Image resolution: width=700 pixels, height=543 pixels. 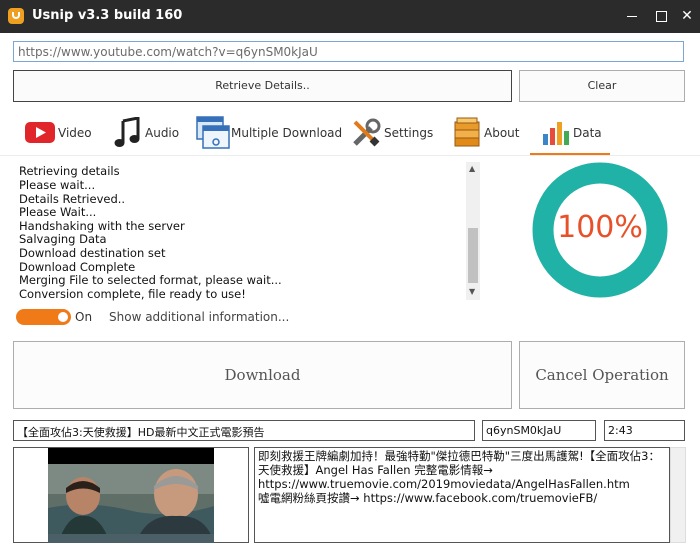 What do you see at coordinates (587, 133) in the screenshot?
I see `tab-data-label: Data` at bounding box center [587, 133].